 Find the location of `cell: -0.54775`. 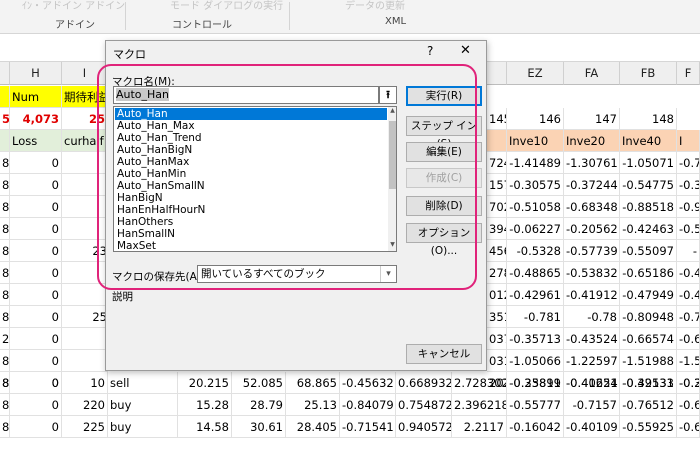

cell: -0.54775 is located at coordinates (648, 185).